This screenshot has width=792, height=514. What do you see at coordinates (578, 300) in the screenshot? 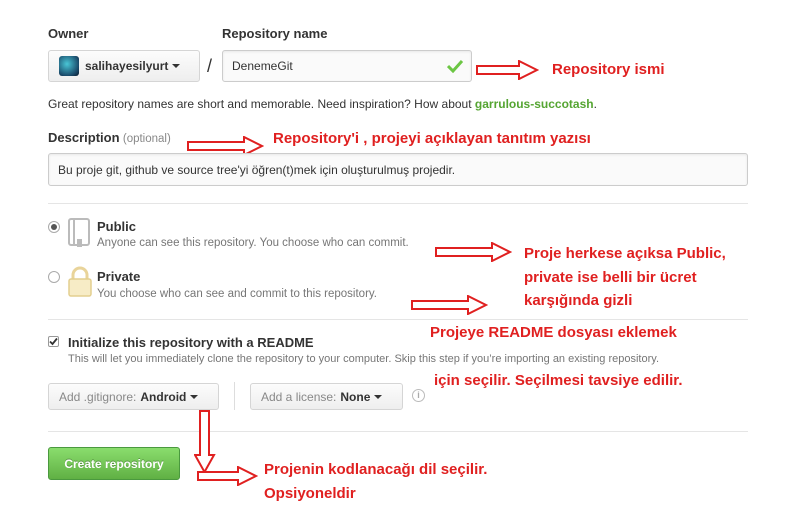
I see `annotation-visibility-line3: karşığında gizli` at bounding box center [578, 300].